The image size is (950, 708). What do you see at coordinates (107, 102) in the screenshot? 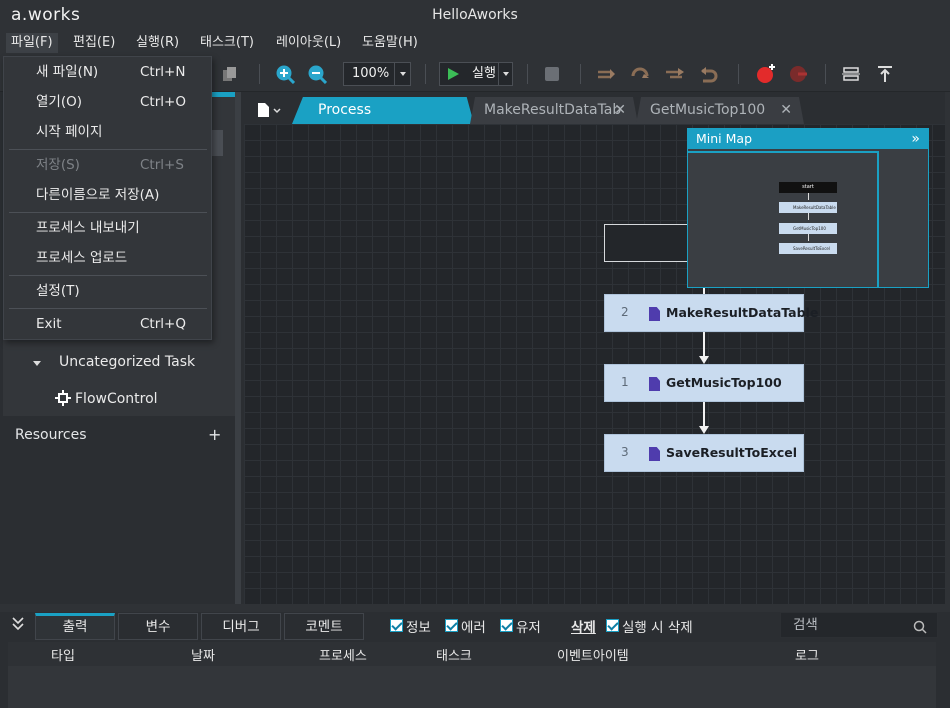
I see `menu-item-open: 열기(O) Ctrl+O` at bounding box center [107, 102].